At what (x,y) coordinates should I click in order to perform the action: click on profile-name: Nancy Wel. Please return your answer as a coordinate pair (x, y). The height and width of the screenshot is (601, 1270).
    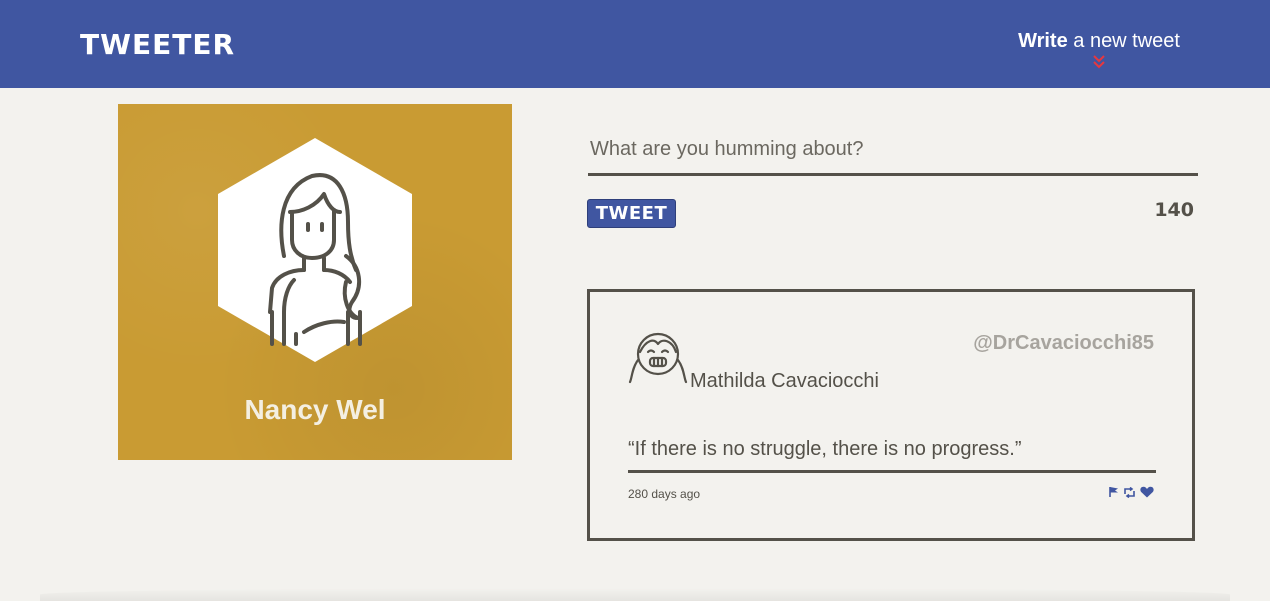
    Looking at the image, I should click on (315, 409).